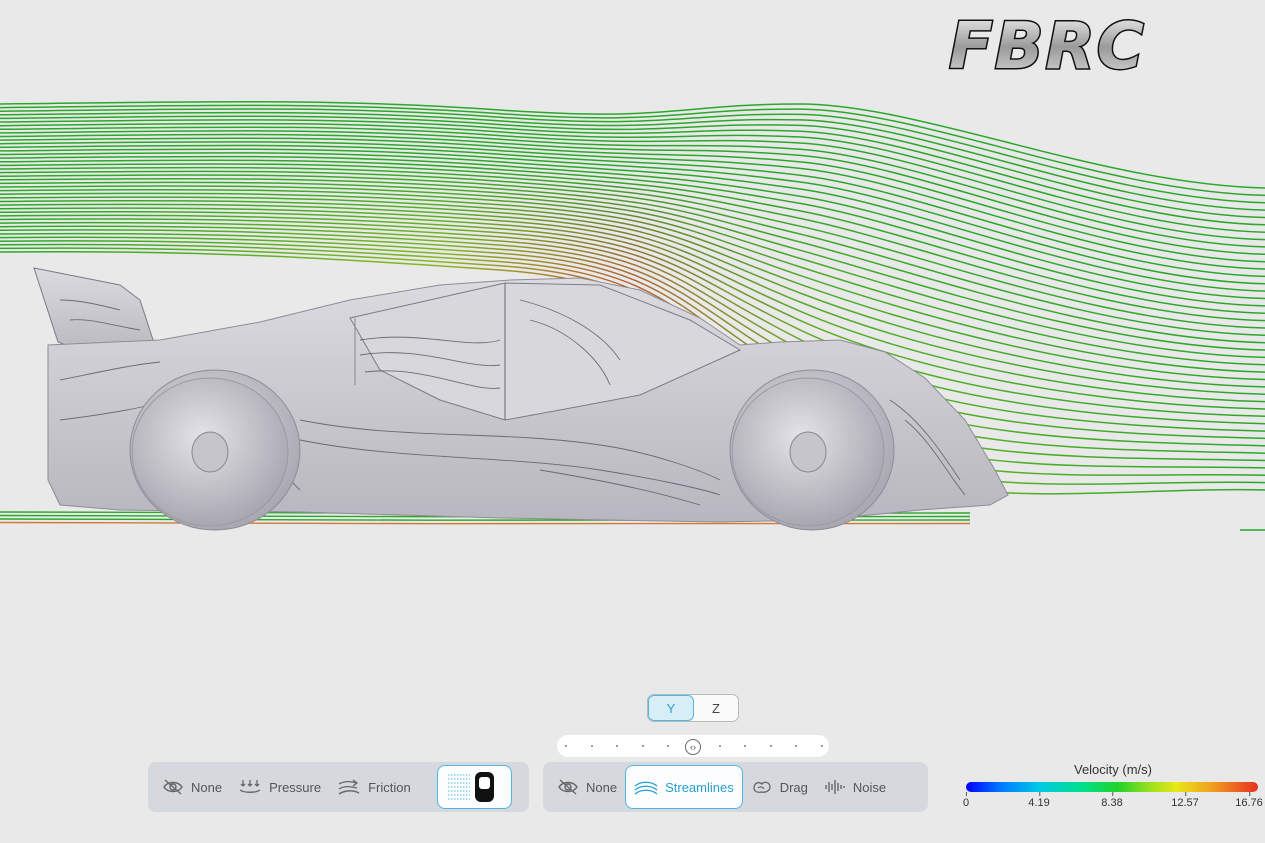 The image size is (1265, 843). I want to click on surface-none-button: None, so click(192, 787).